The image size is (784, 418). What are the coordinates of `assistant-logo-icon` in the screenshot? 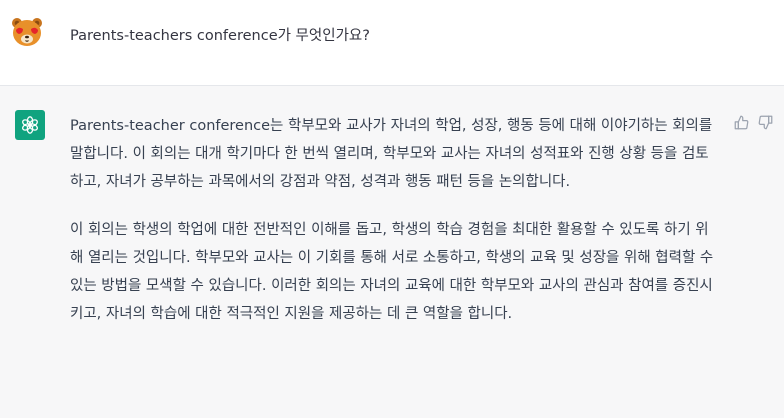 It's located at (30, 125).